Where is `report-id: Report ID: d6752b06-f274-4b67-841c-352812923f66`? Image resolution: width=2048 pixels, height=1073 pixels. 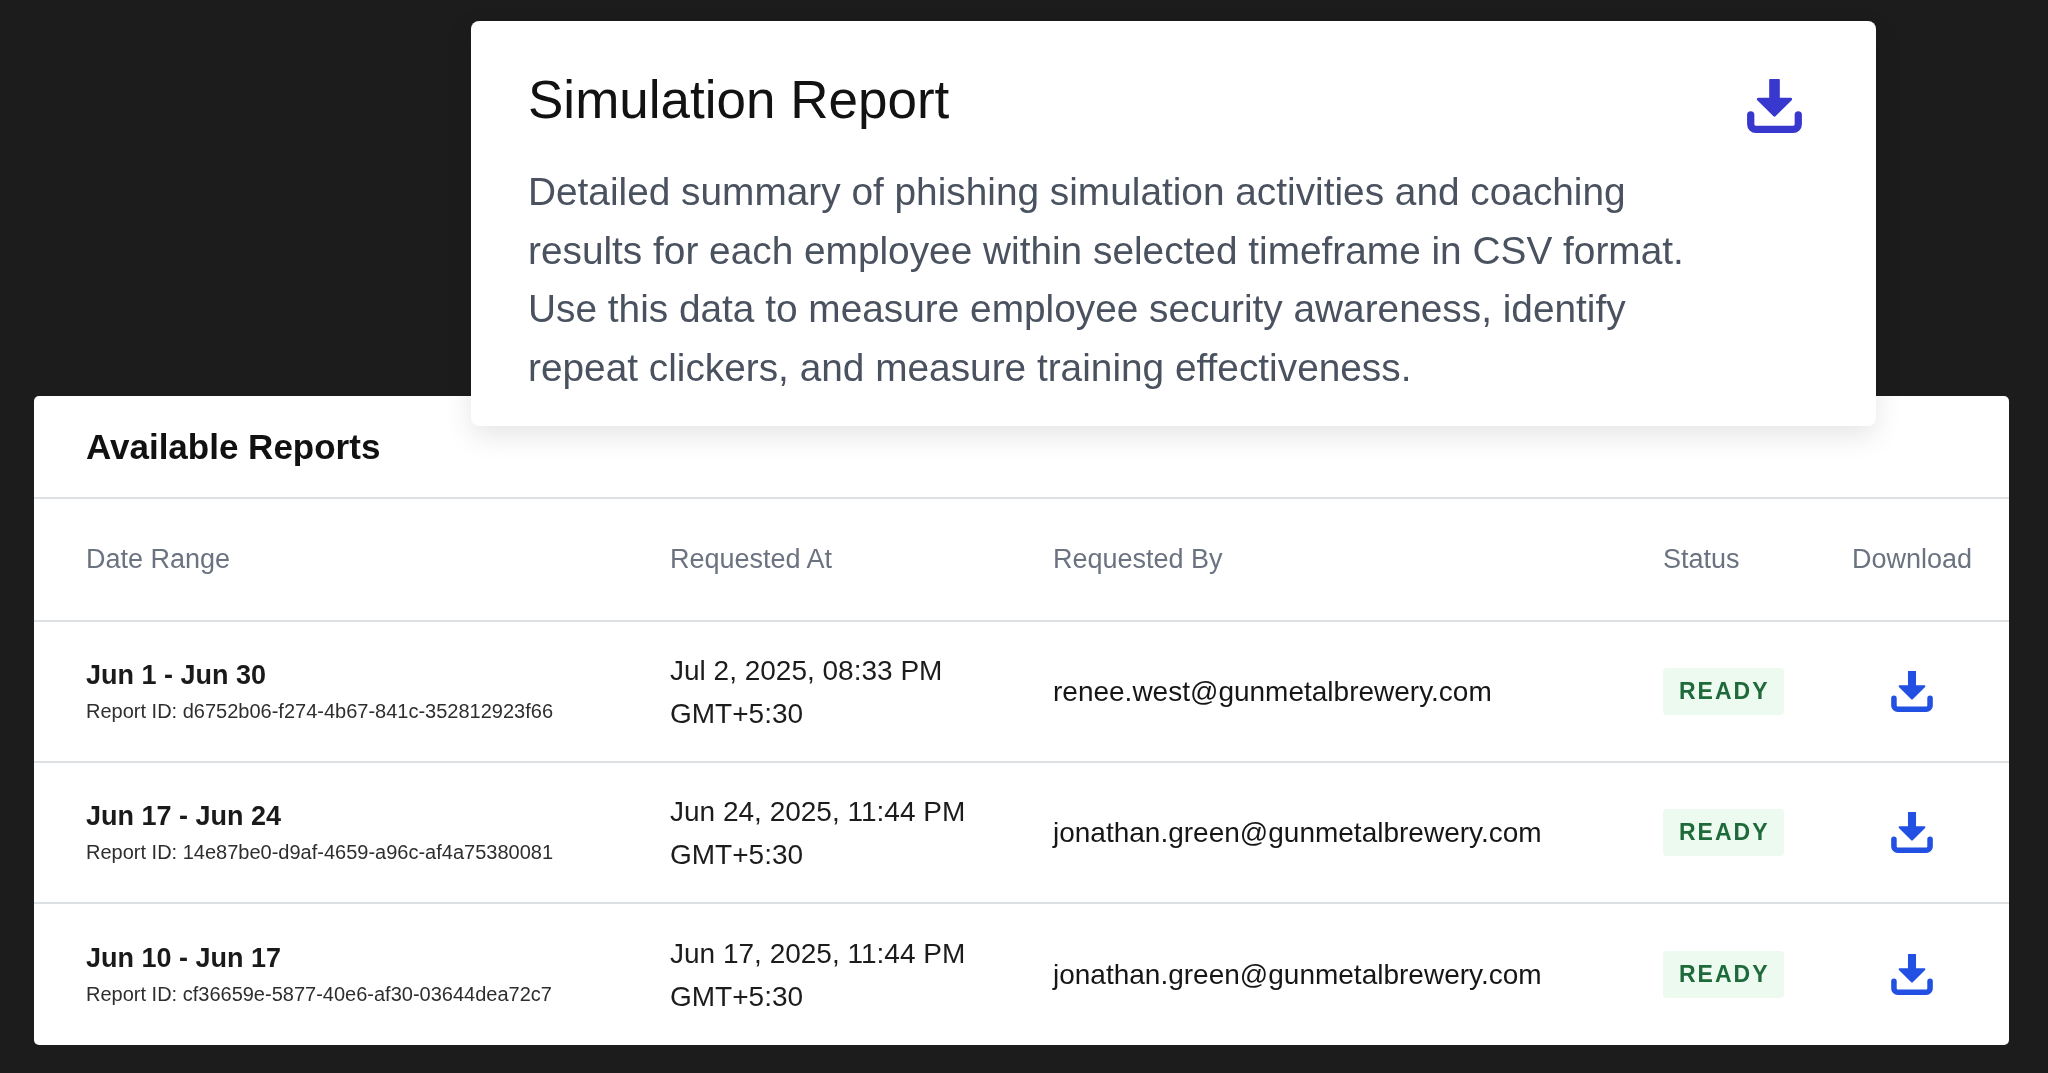 report-id: Report ID: d6752b06-f274-4b67-841c-352812923f66 is located at coordinates (320, 711).